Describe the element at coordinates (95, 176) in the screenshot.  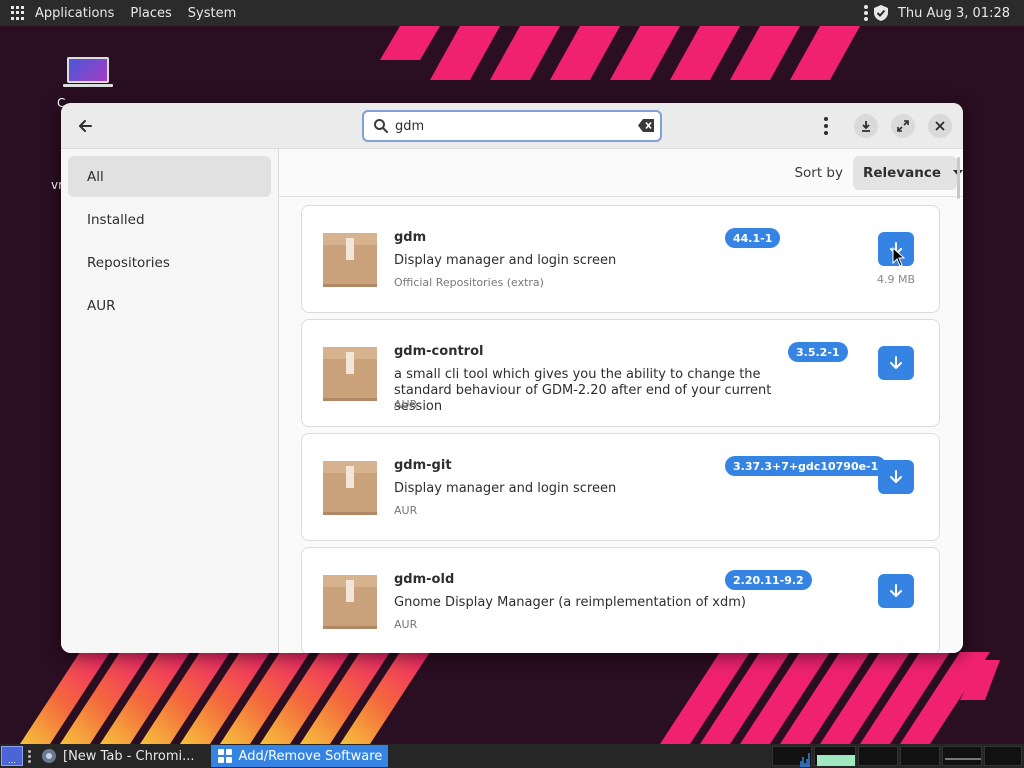
I see `sidebar-item-label: All` at that location.